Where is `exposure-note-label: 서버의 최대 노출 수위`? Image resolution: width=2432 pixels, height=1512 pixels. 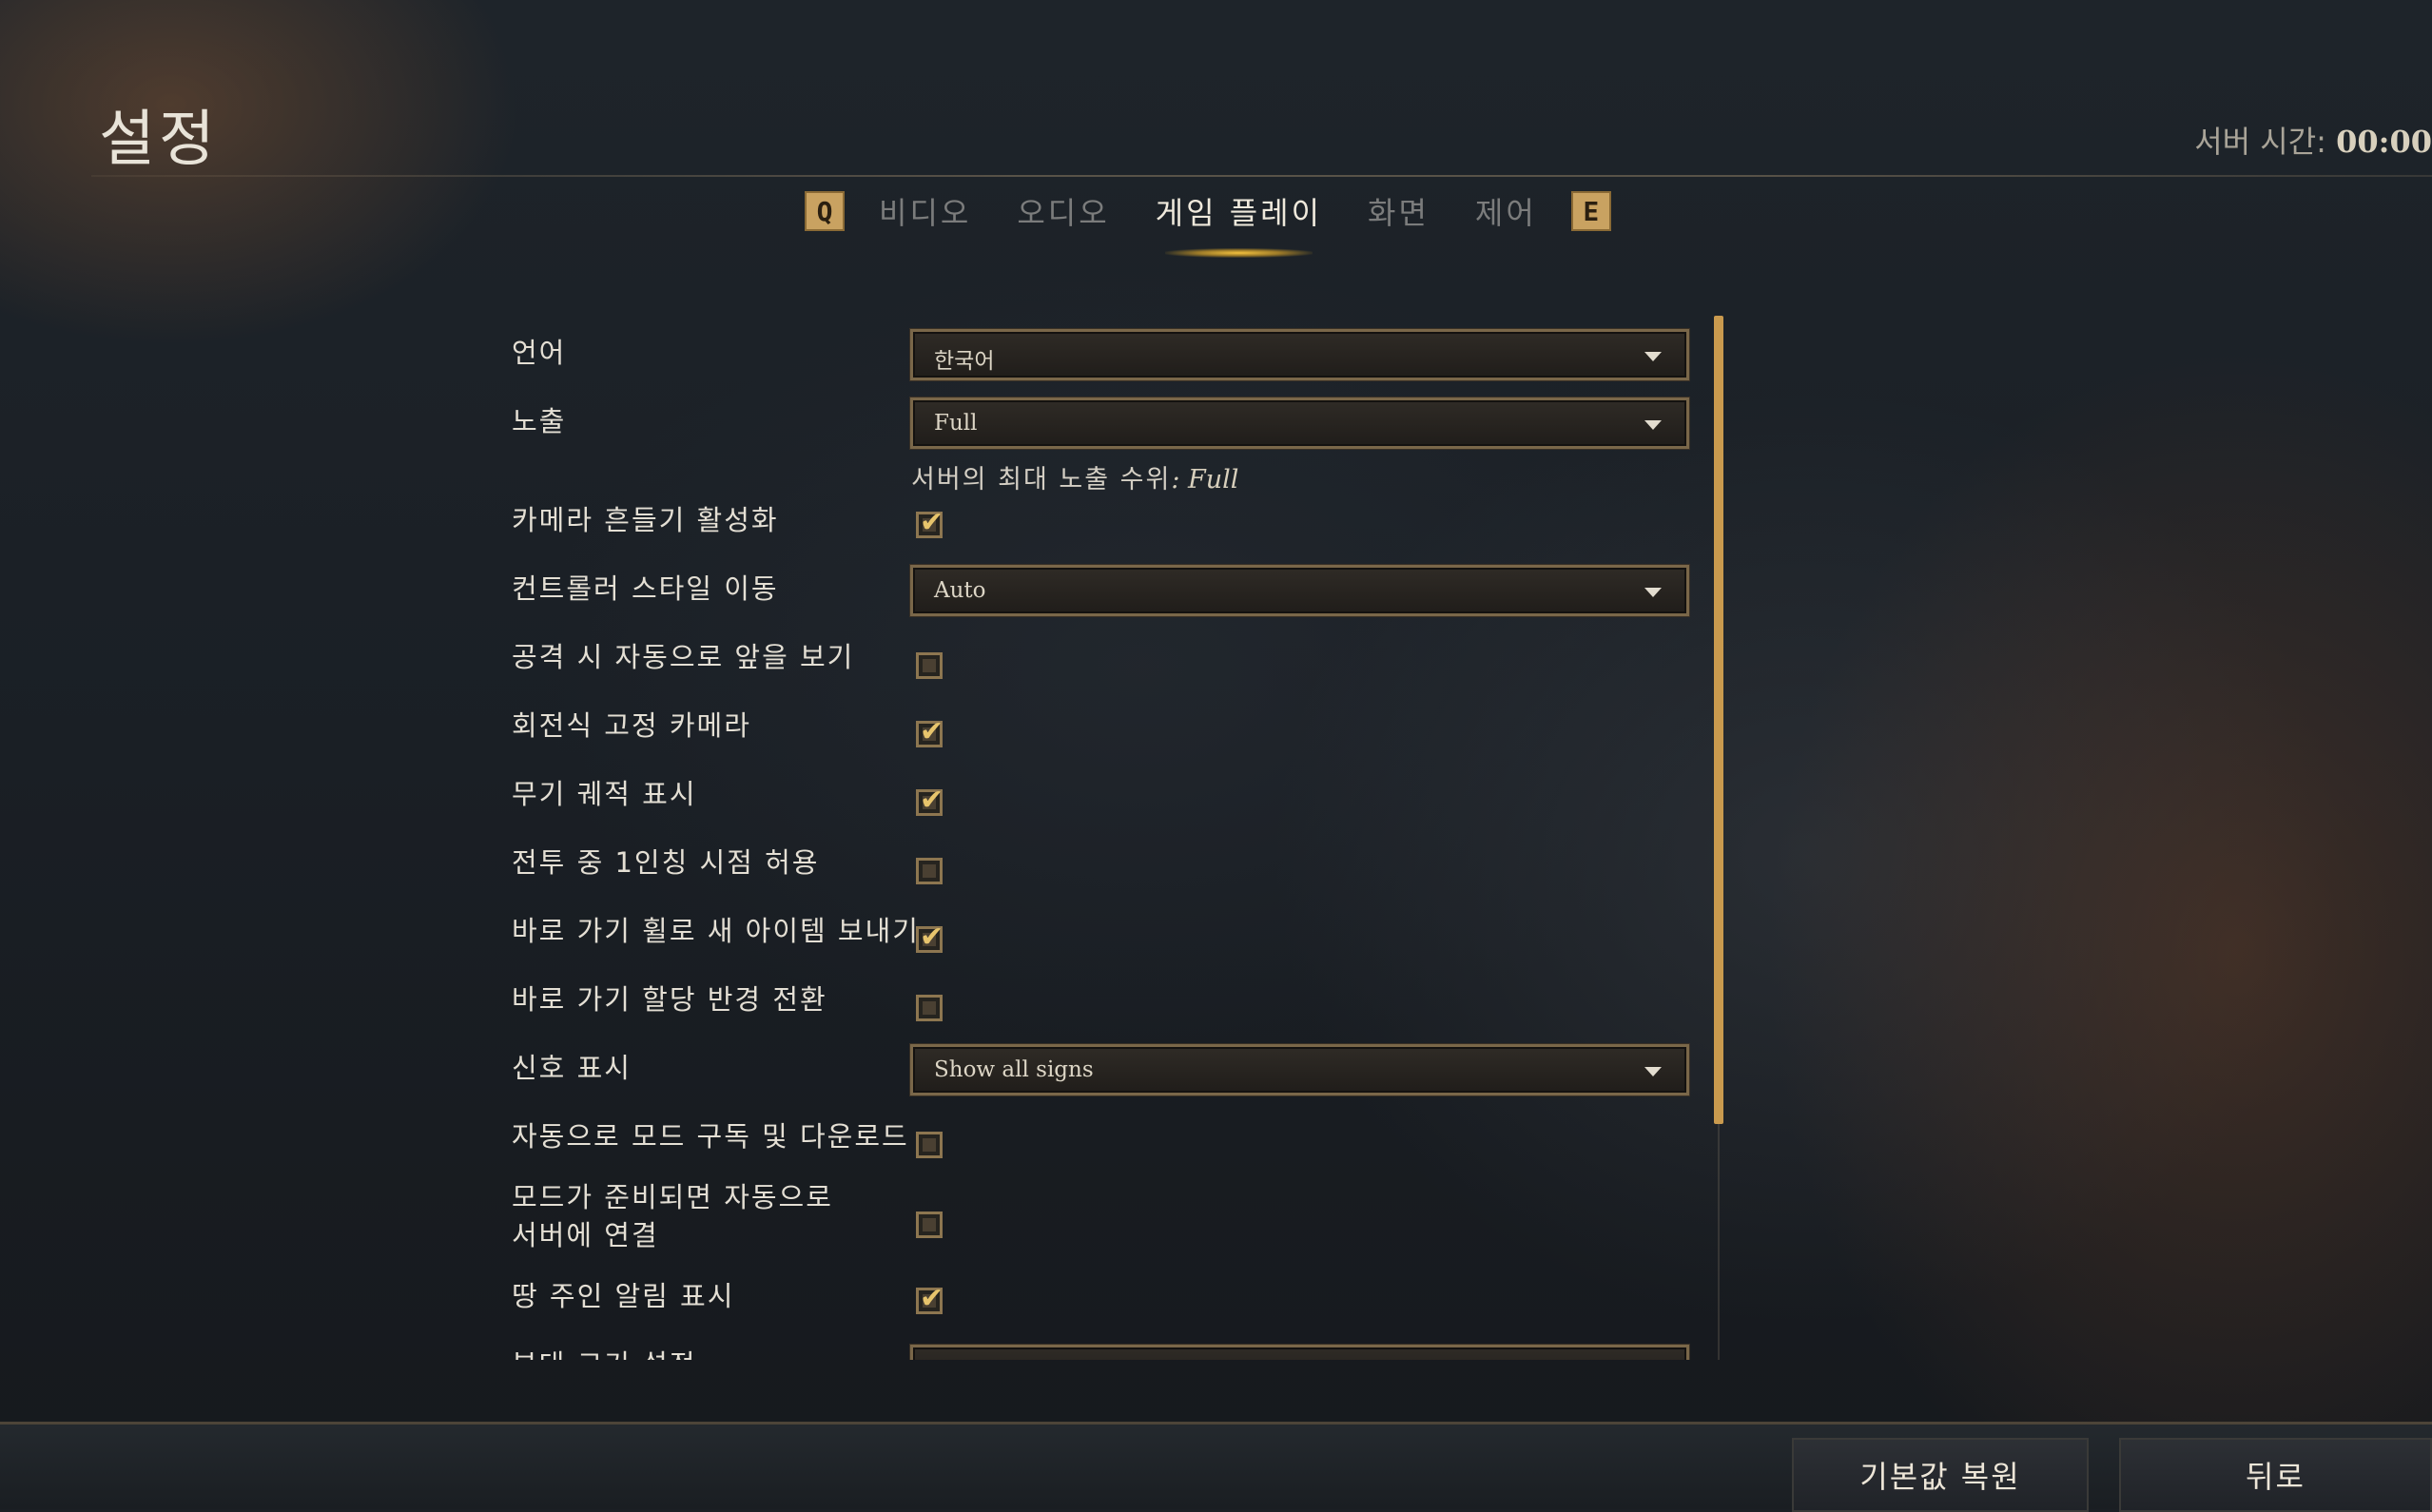 exposure-note-label: 서버의 최대 노출 수위 is located at coordinates (1041, 480).